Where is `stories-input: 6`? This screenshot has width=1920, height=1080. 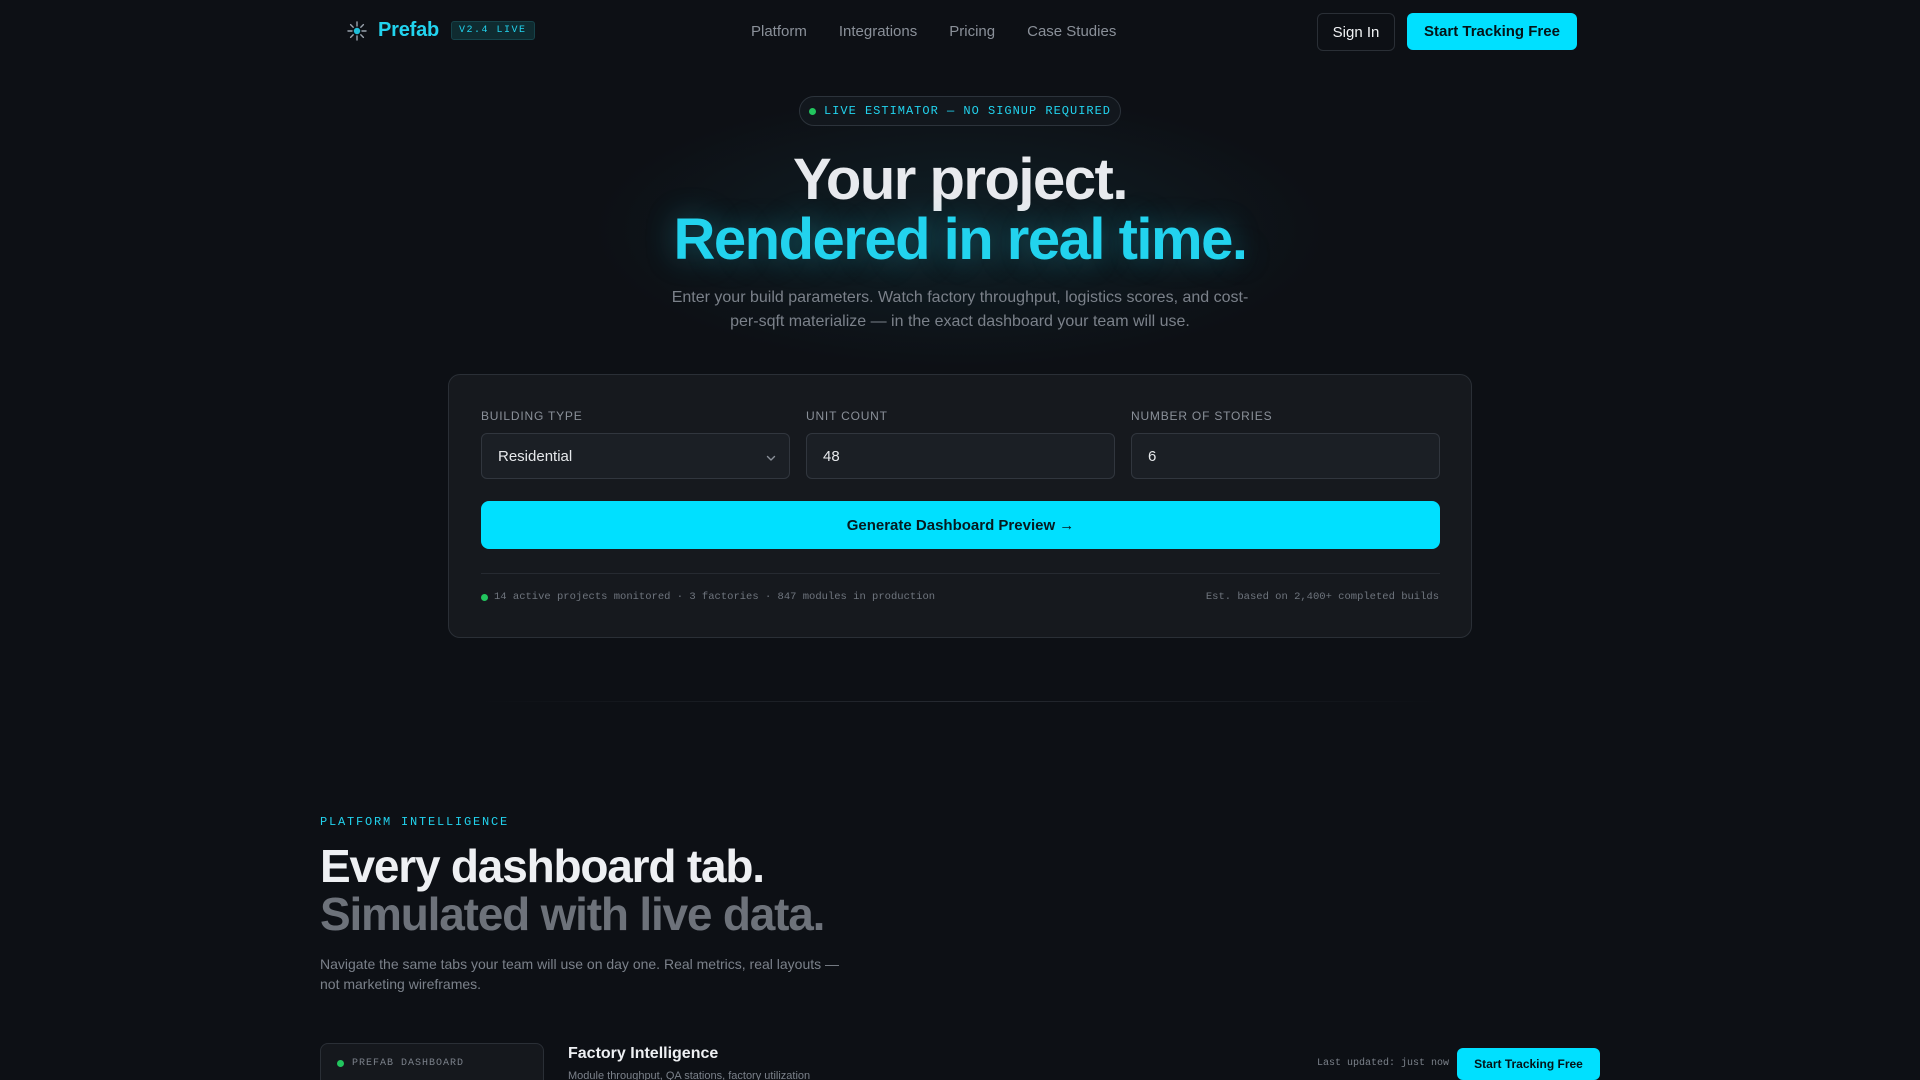
stories-input: 6 is located at coordinates (1285, 456).